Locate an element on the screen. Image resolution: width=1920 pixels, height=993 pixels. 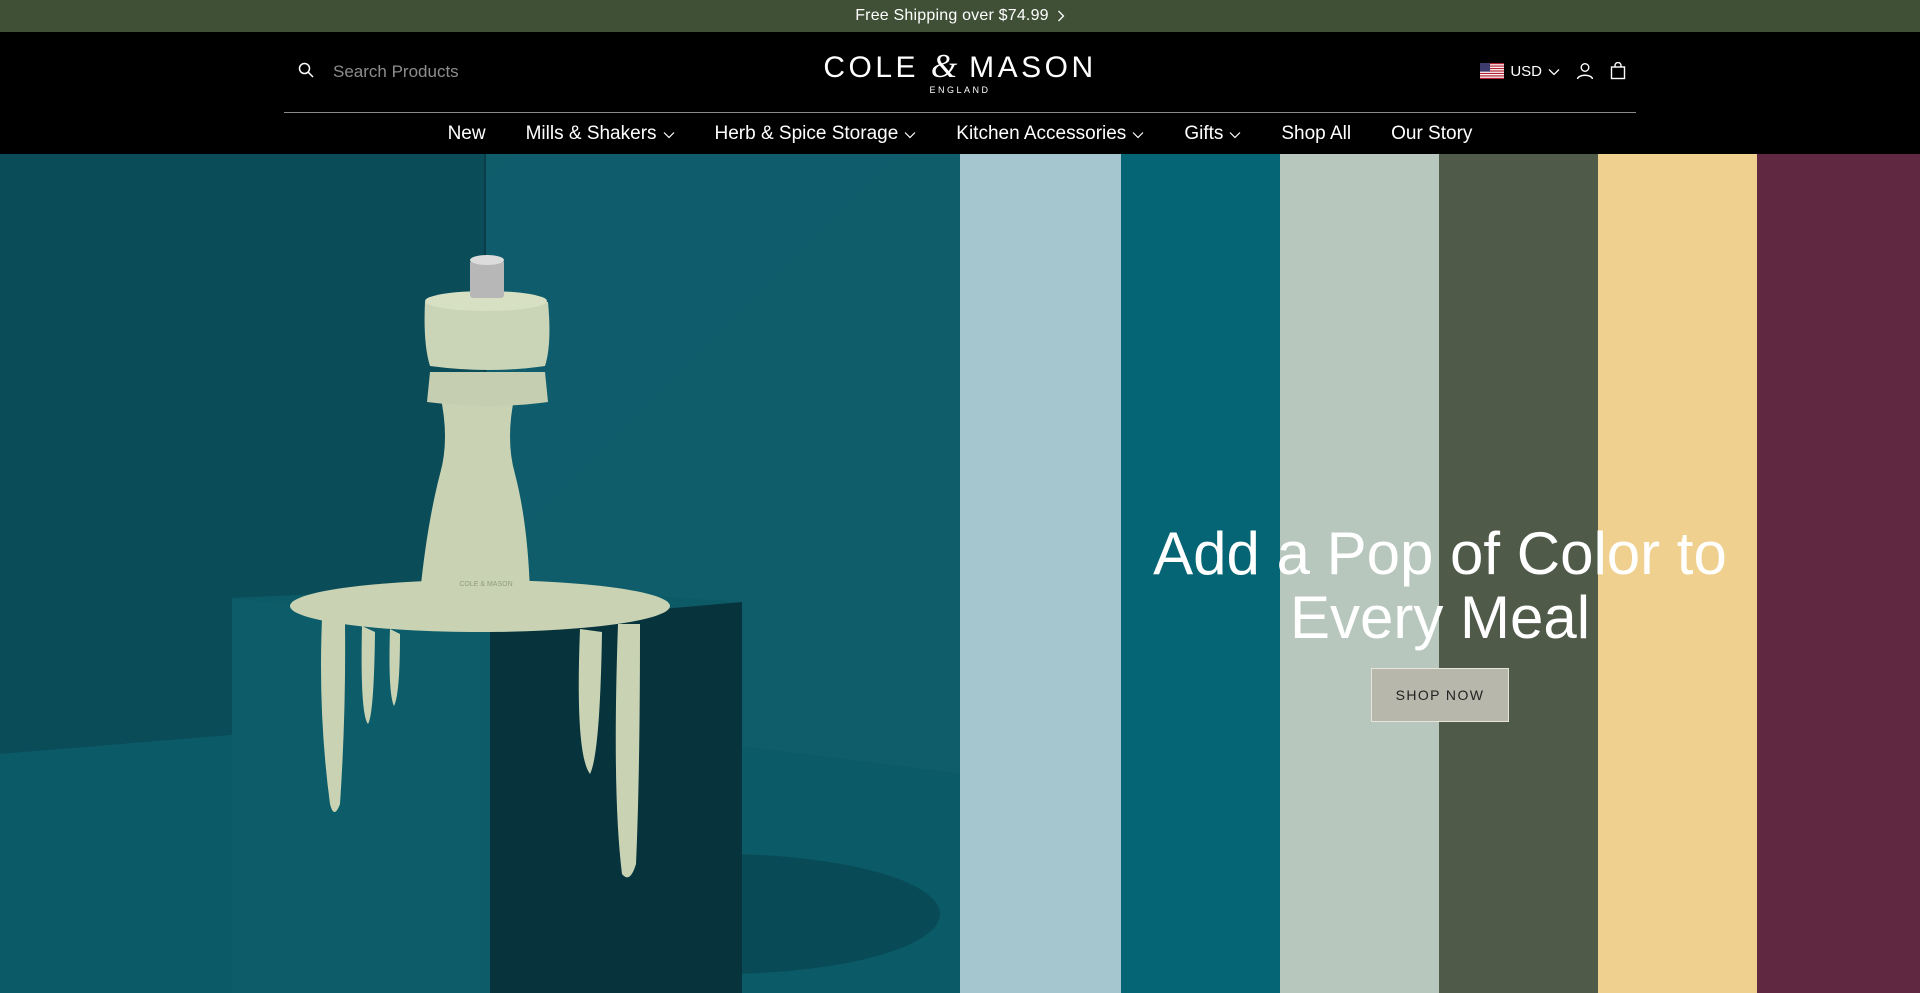
nav-item-gifts: Gifts is located at coordinates (1212, 134).